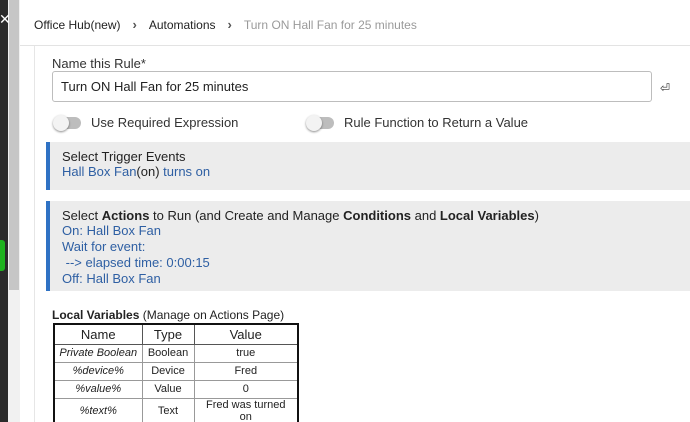  Describe the element at coordinates (168, 409) in the screenshot. I see `variable-type: Text` at that location.